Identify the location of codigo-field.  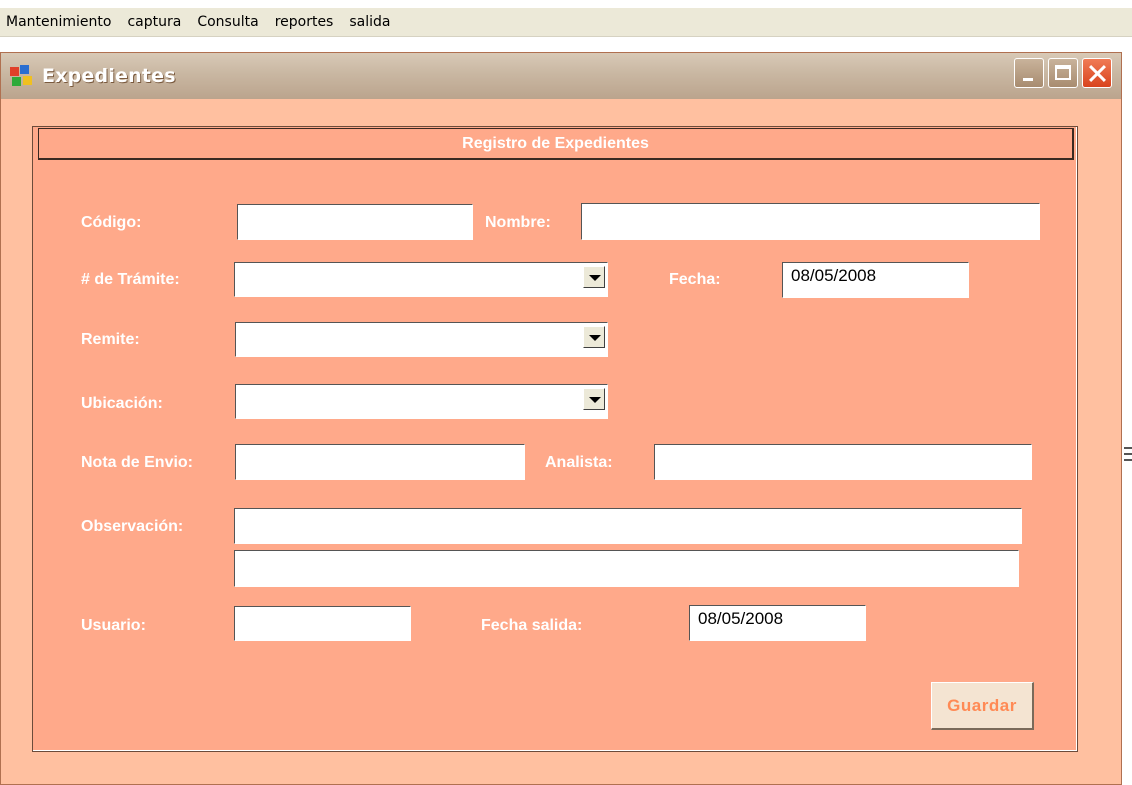
(355, 222).